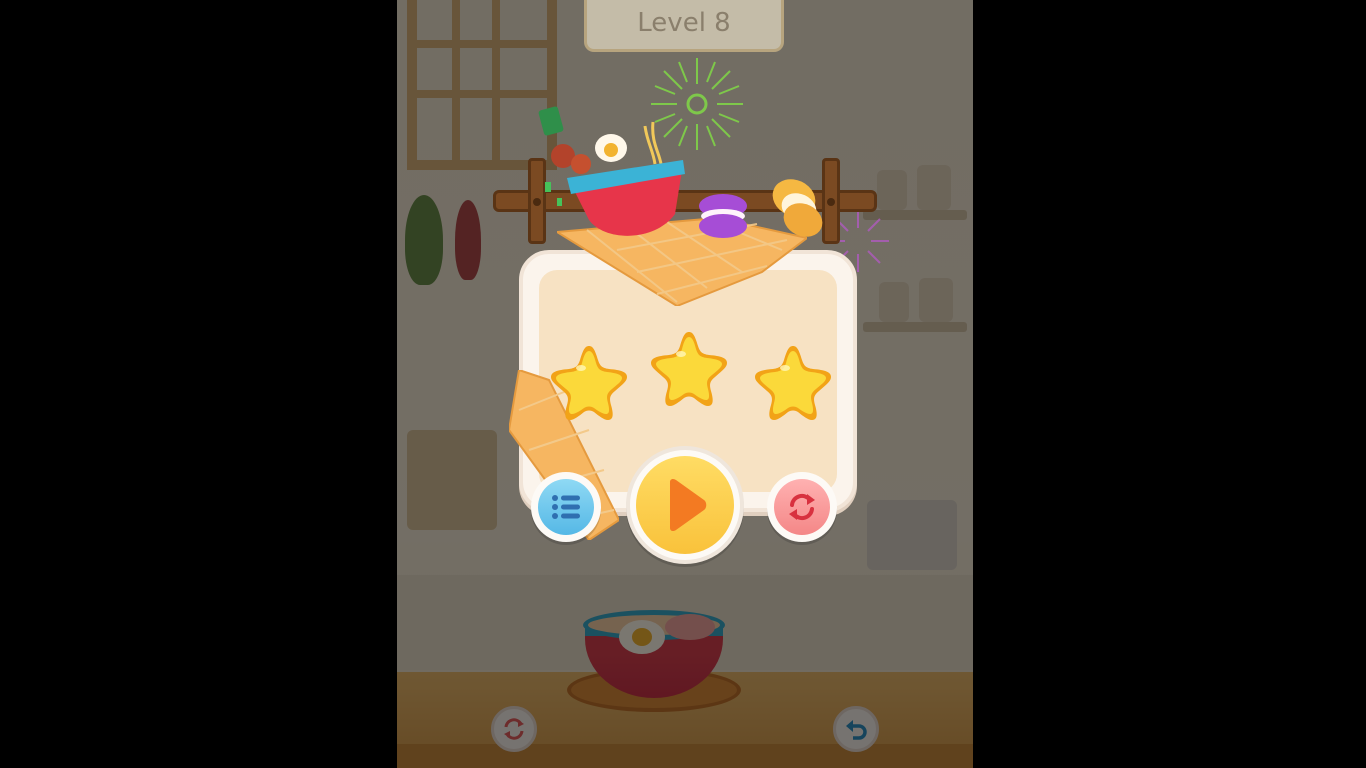 The width and height of the screenshot is (1366, 768). Describe the element at coordinates (688, 505) in the screenshot. I see `play-icon` at that location.